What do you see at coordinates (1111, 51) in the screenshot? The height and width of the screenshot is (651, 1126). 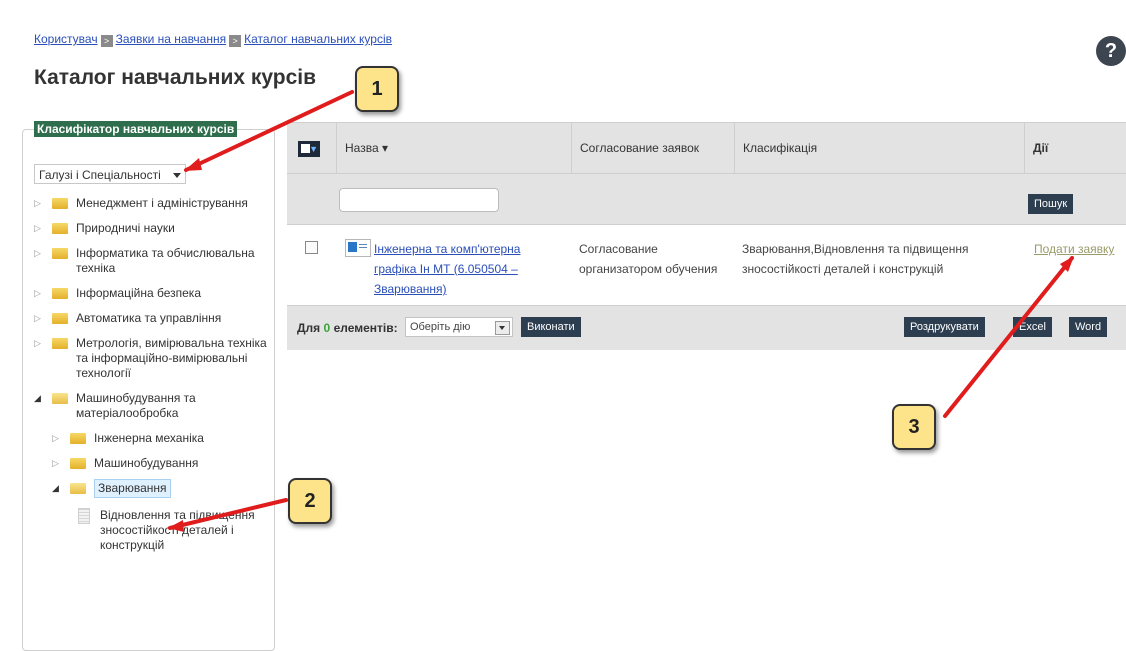 I see `help-icon: ?` at bounding box center [1111, 51].